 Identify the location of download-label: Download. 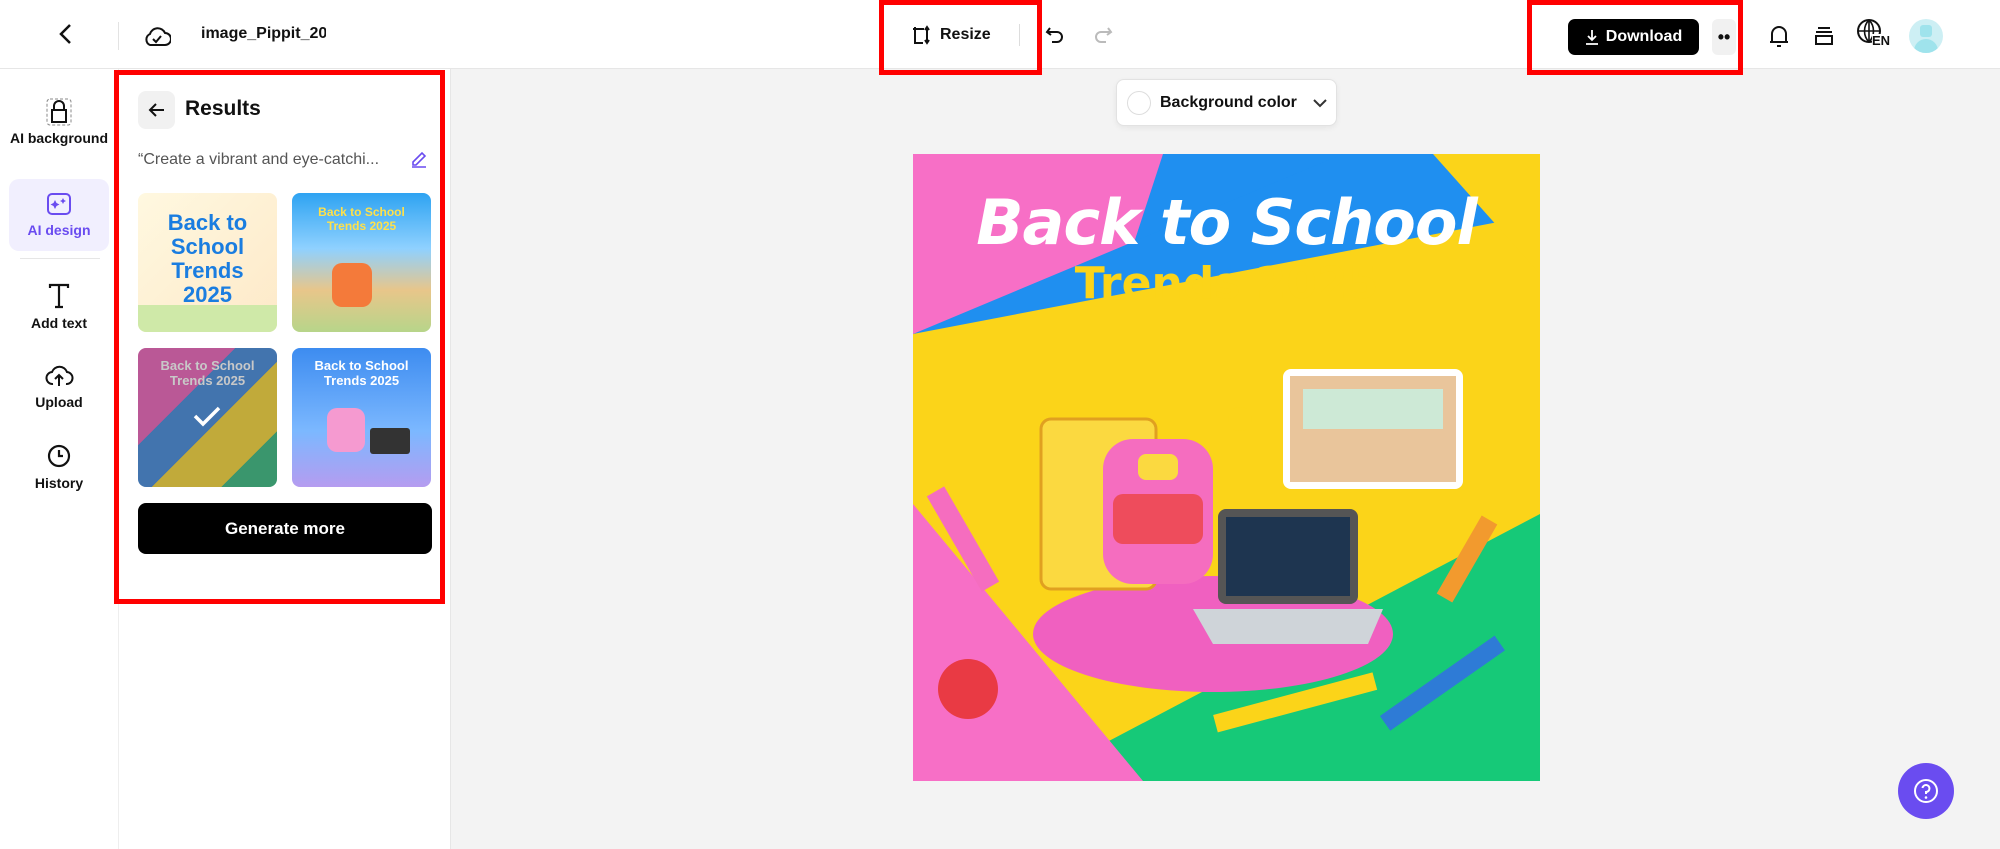
(1644, 36).